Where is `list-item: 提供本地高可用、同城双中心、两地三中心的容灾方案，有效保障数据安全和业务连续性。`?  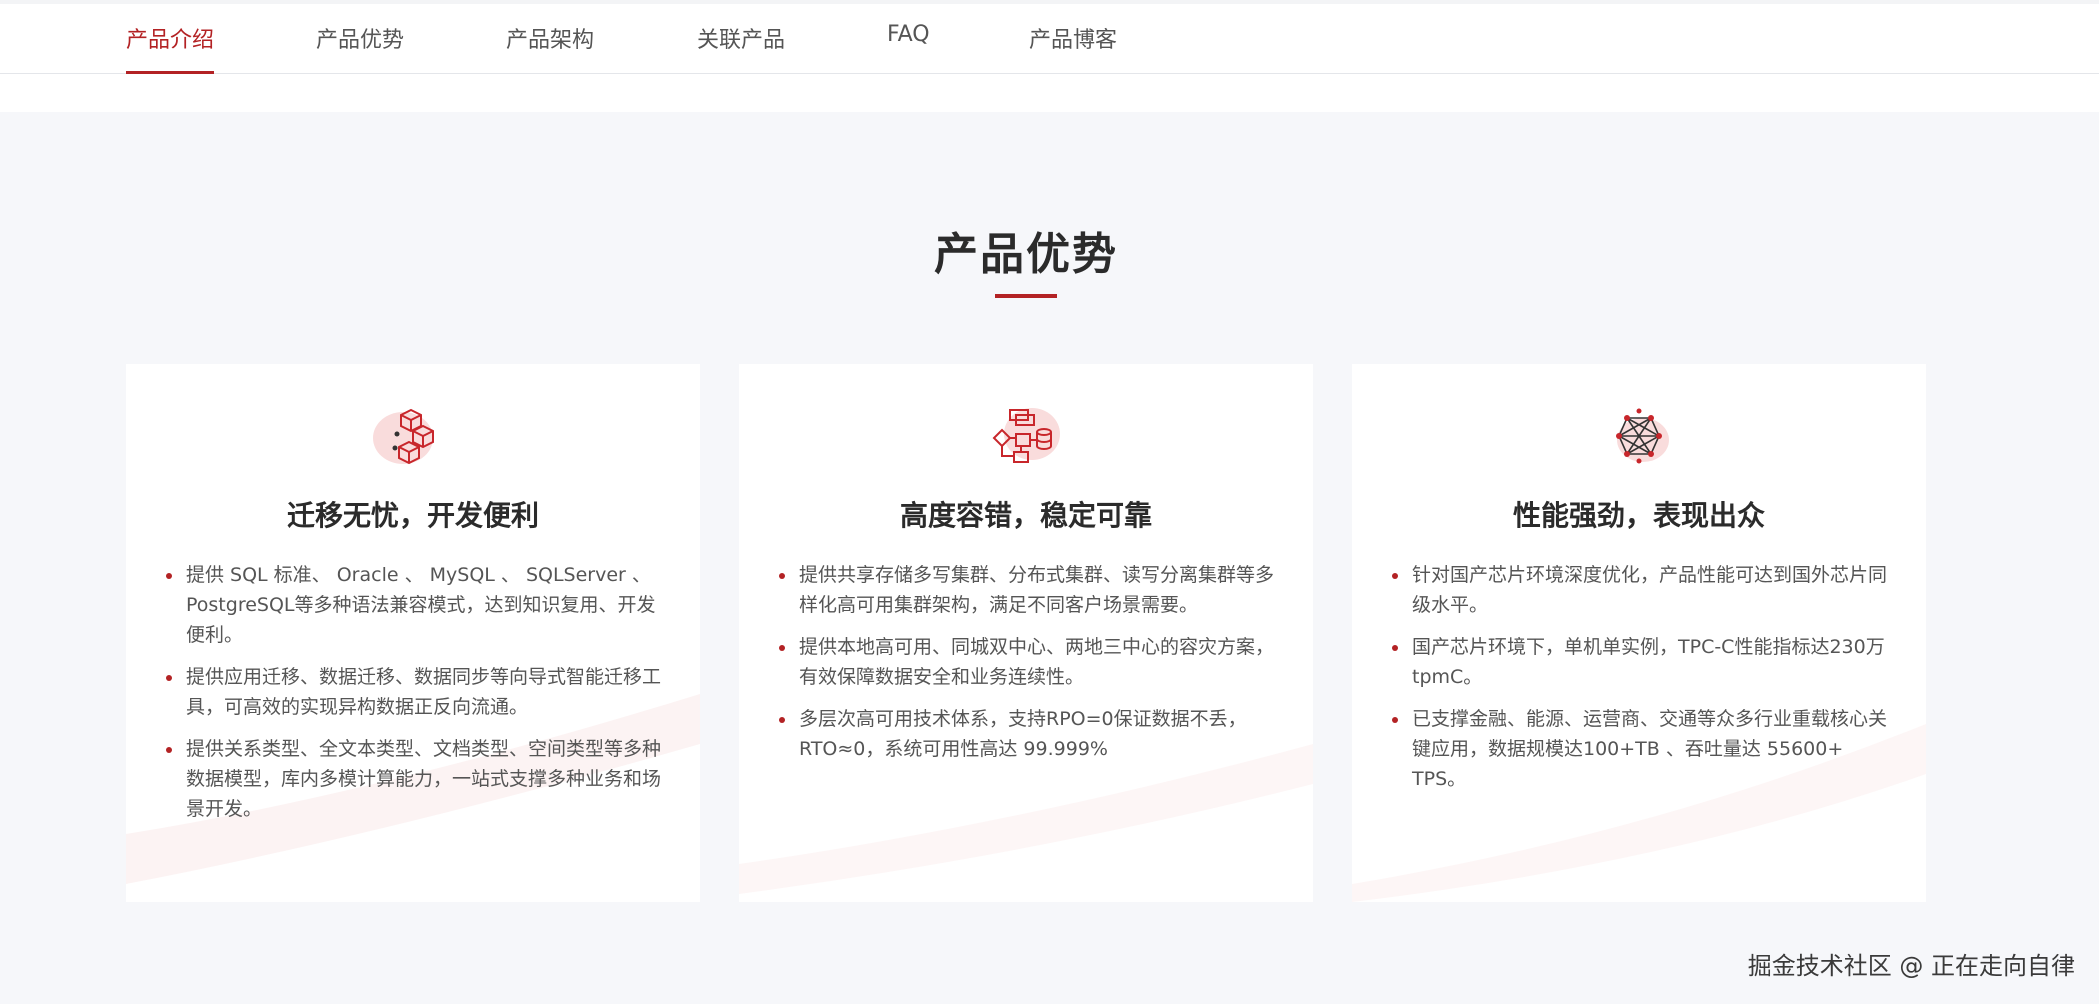
list-item: 提供本地高可用、同城双中心、两地三中心的容灾方案，有效保障数据安全和业务连续性。 is located at coordinates (1027, 662).